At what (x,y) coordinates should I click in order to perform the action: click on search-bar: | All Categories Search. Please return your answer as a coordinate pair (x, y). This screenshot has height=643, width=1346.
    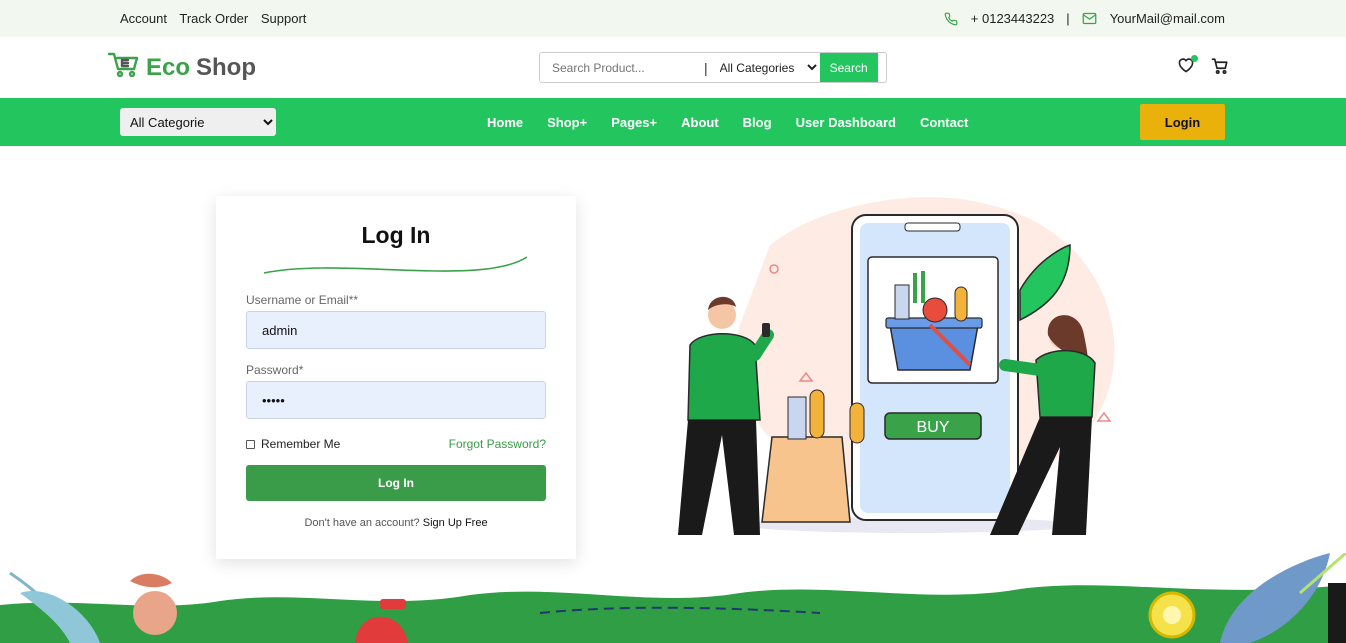
    Looking at the image, I should click on (713, 67).